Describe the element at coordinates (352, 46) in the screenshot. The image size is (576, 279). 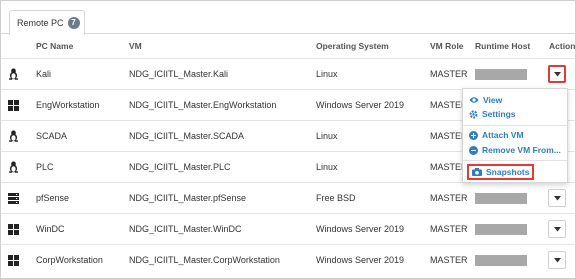
I see `column-header-os: Operating System` at that location.